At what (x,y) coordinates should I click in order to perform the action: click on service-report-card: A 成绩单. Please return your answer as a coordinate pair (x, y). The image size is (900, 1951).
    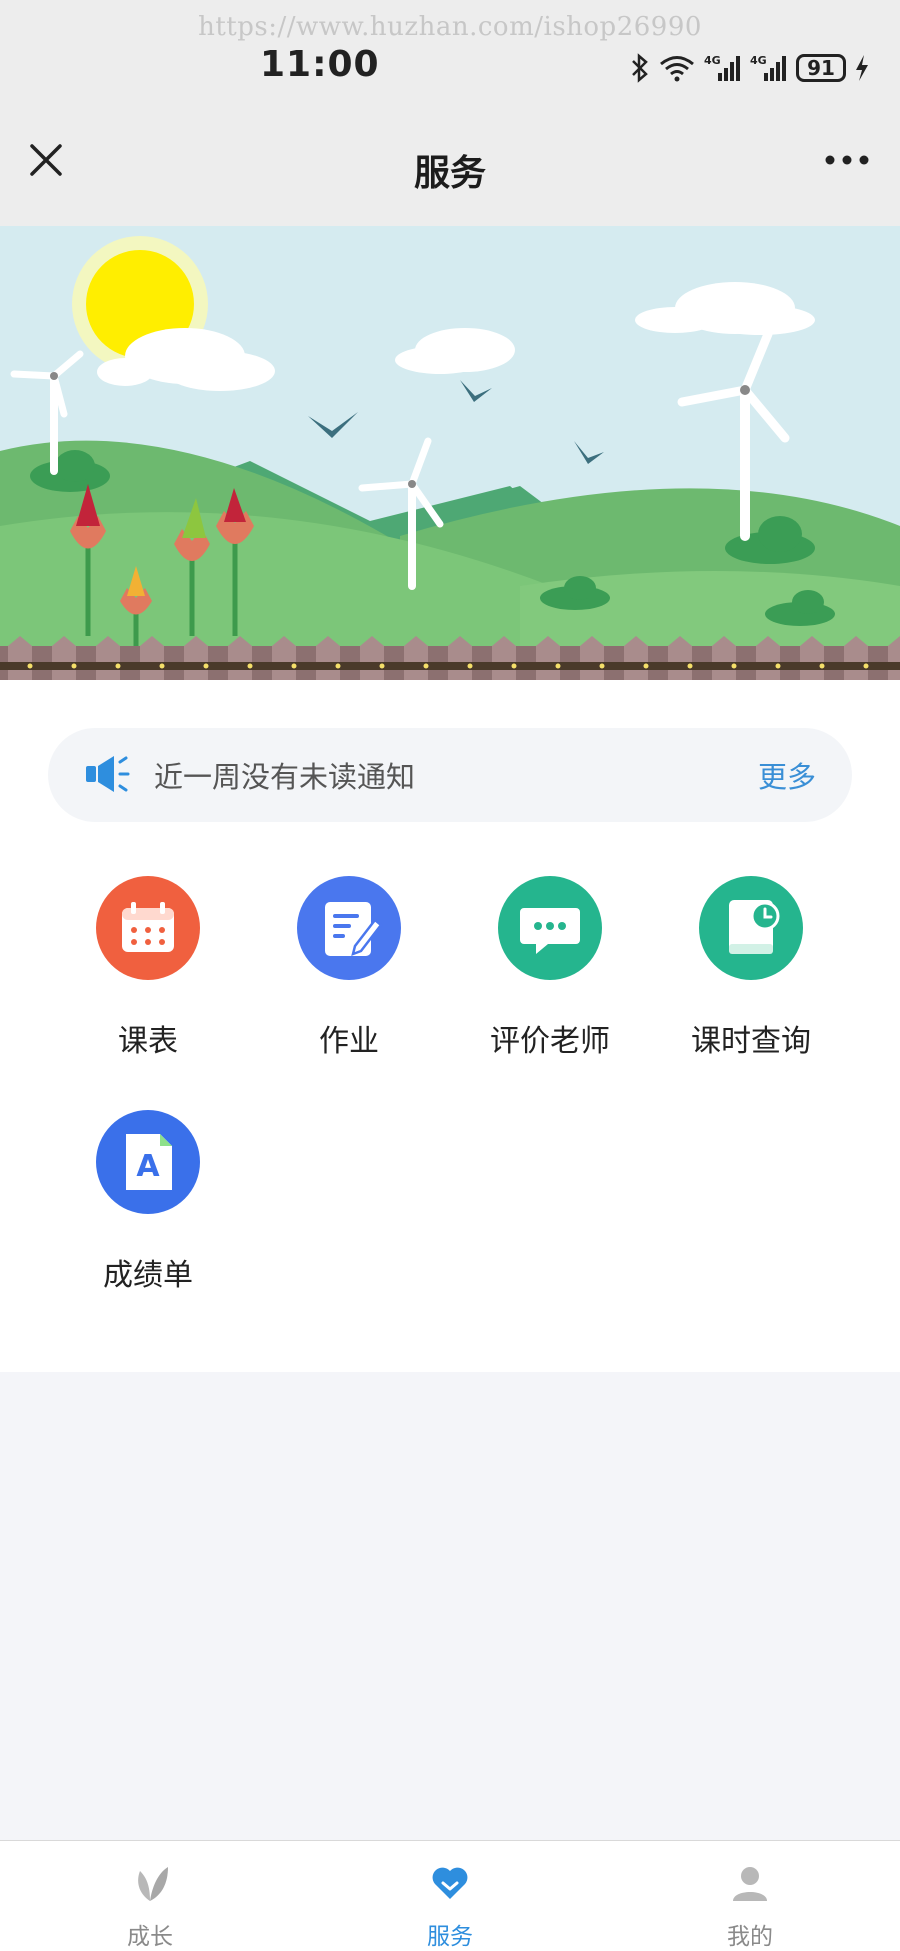
    Looking at the image, I should click on (148, 1205).